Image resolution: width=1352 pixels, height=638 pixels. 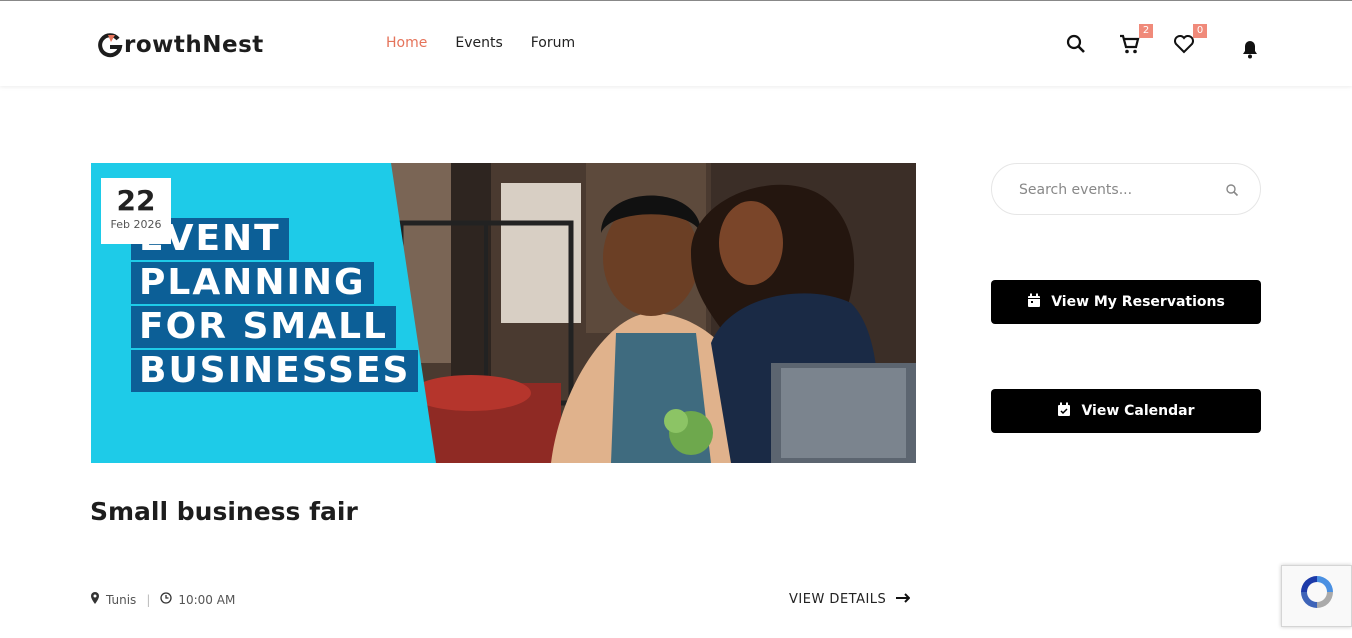 What do you see at coordinates (166, 599) in the screenshot?
I see `clock-icon` at bounding box center [166, 599].